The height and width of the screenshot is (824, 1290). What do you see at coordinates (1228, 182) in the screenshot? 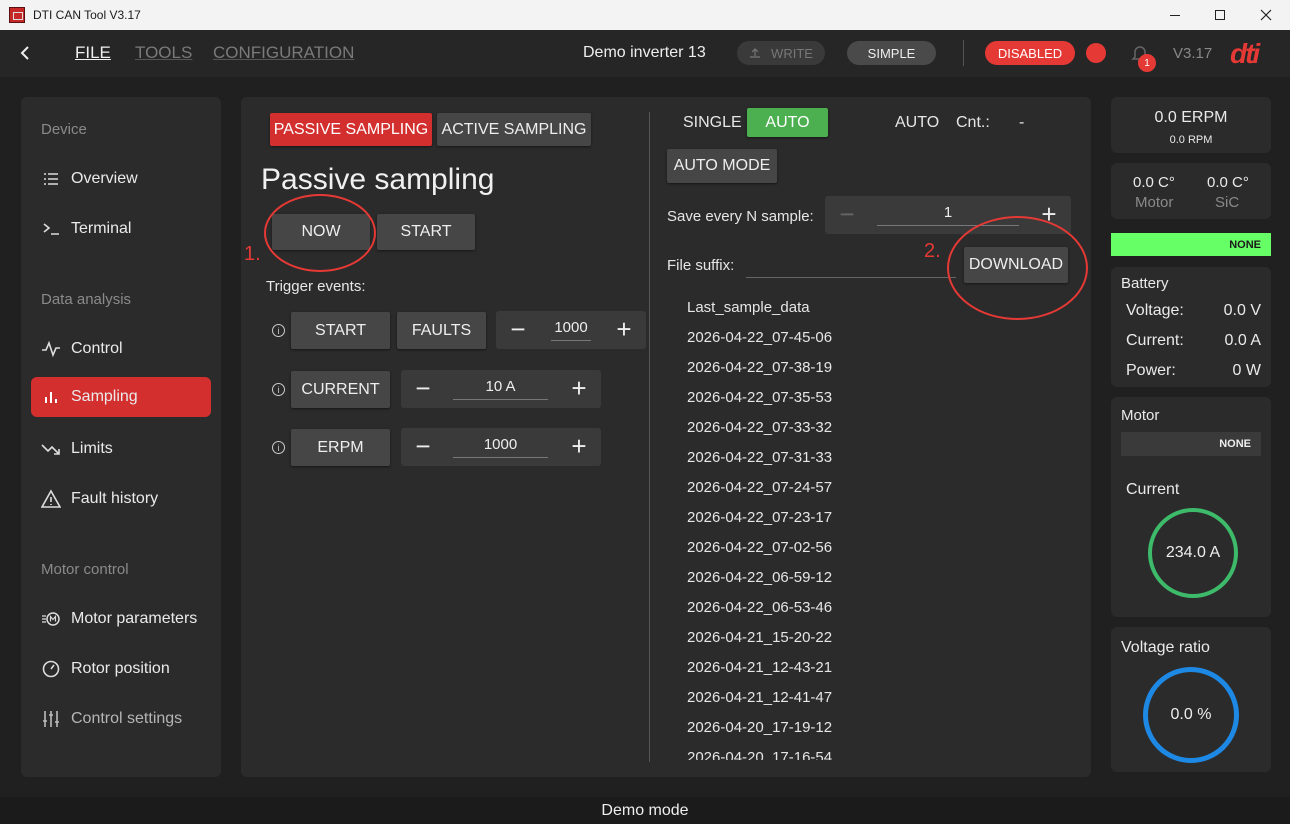
I see `sic-temperature: 0.0 C°` at bounding box center [1228, 182].